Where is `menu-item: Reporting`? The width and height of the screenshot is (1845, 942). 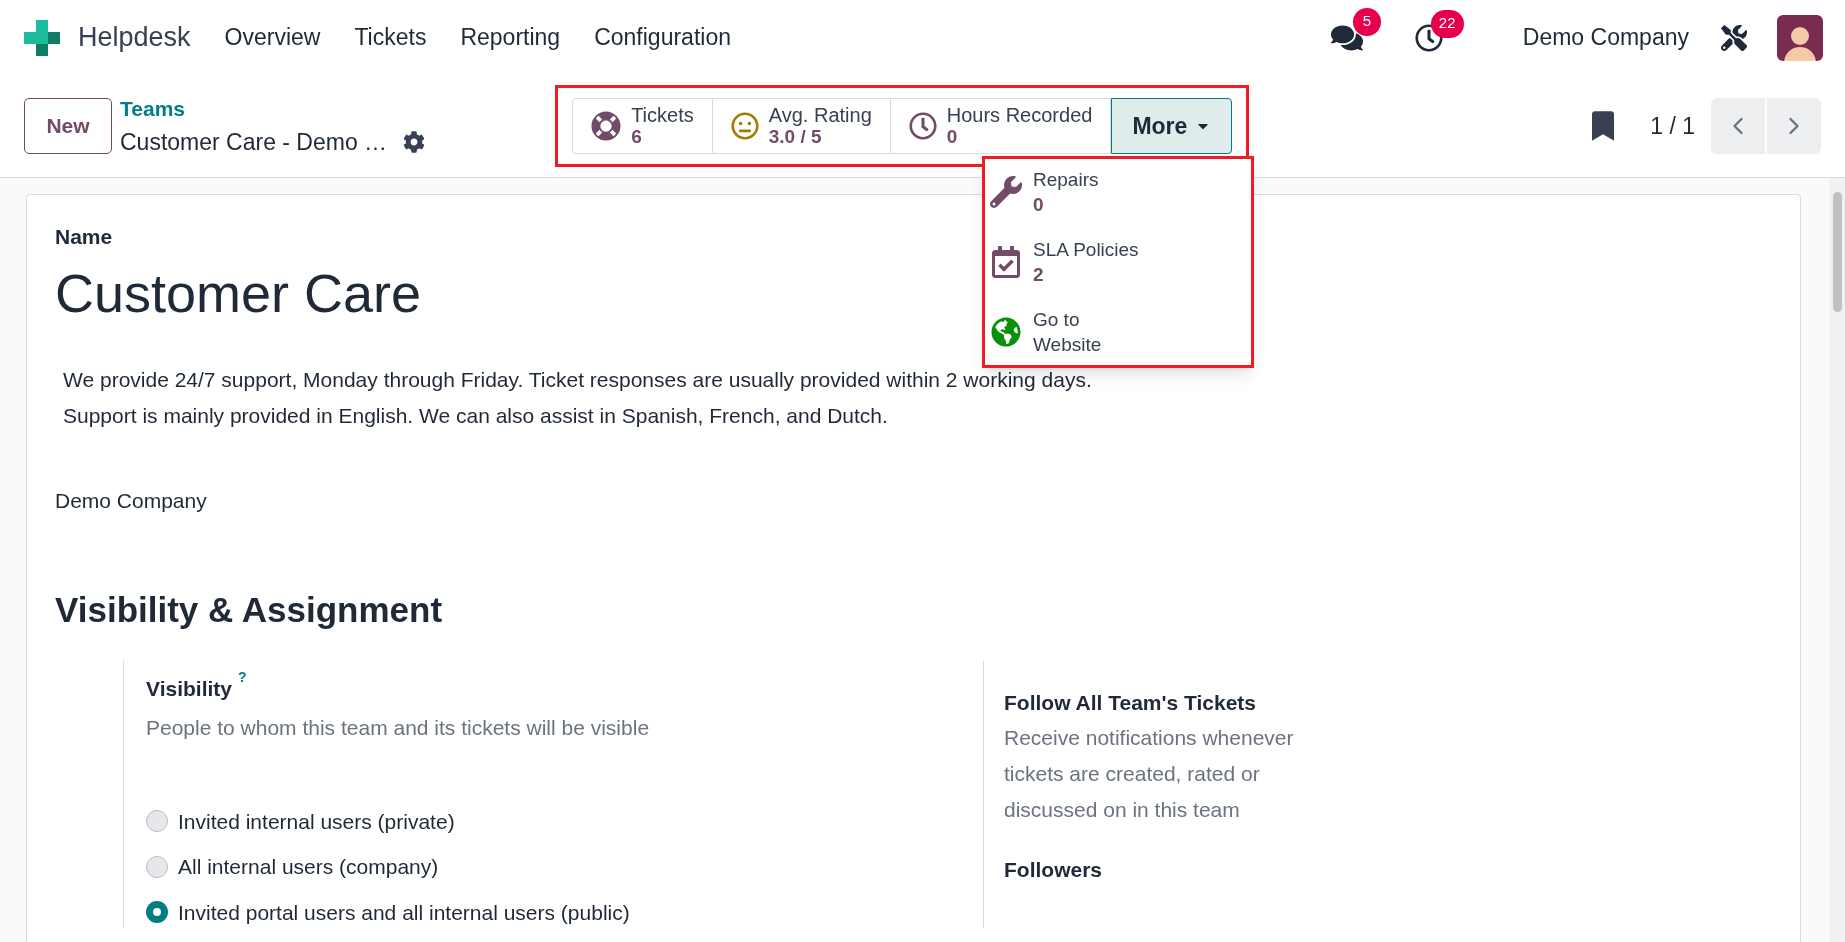 menu-item: Reporting is located at coordinates (510, 37).